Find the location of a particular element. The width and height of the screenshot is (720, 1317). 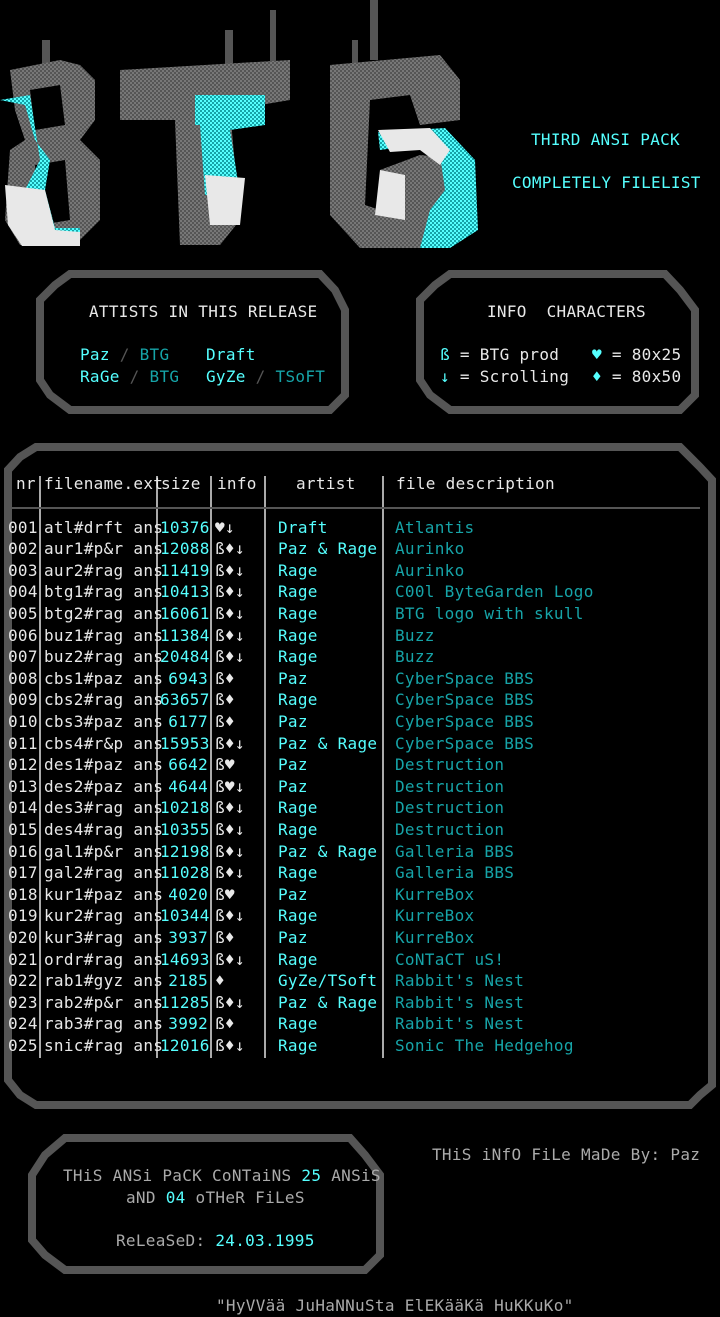

table-row: 001 atl#drft ans 10376 ♥↓ Draft Atlantis is located at coordinates (360, 529).